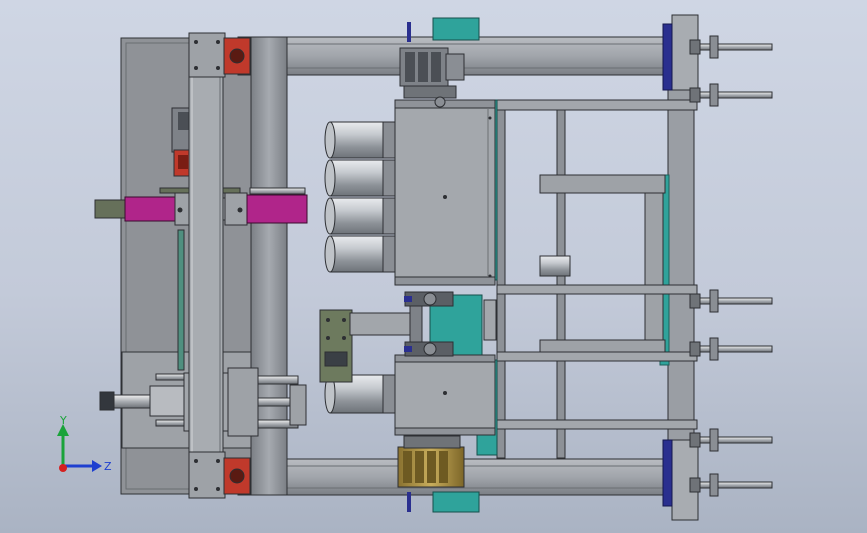 The height and width of the screenshot is (533, 867). Describe the element at coordinates (409, 32) in the screenshot. I see `navy-pin-top` at that location.